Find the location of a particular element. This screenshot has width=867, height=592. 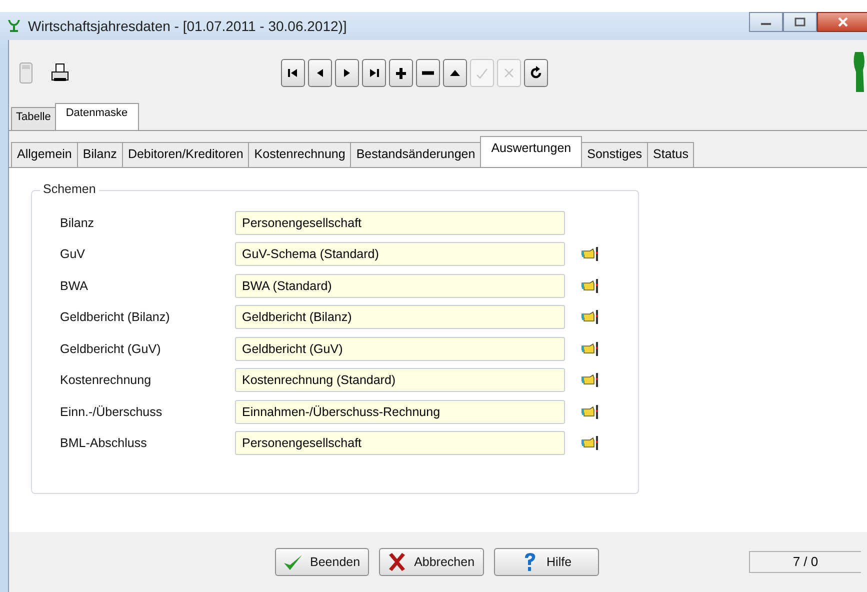

close-icon is located at coordinates (843, 22).